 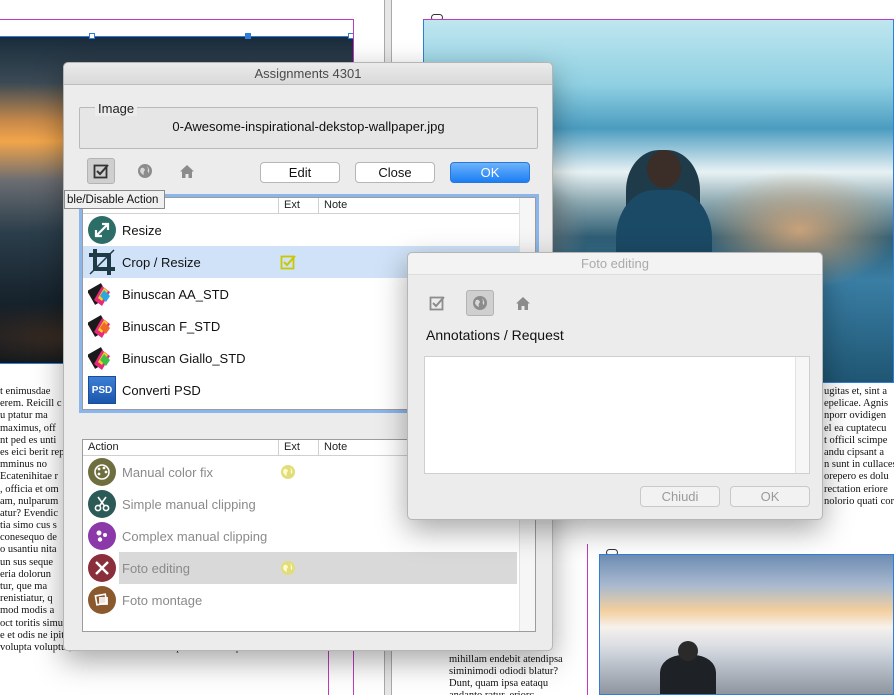 I want to click on list-item-label: Foto editing, so click(x=156, y=568).